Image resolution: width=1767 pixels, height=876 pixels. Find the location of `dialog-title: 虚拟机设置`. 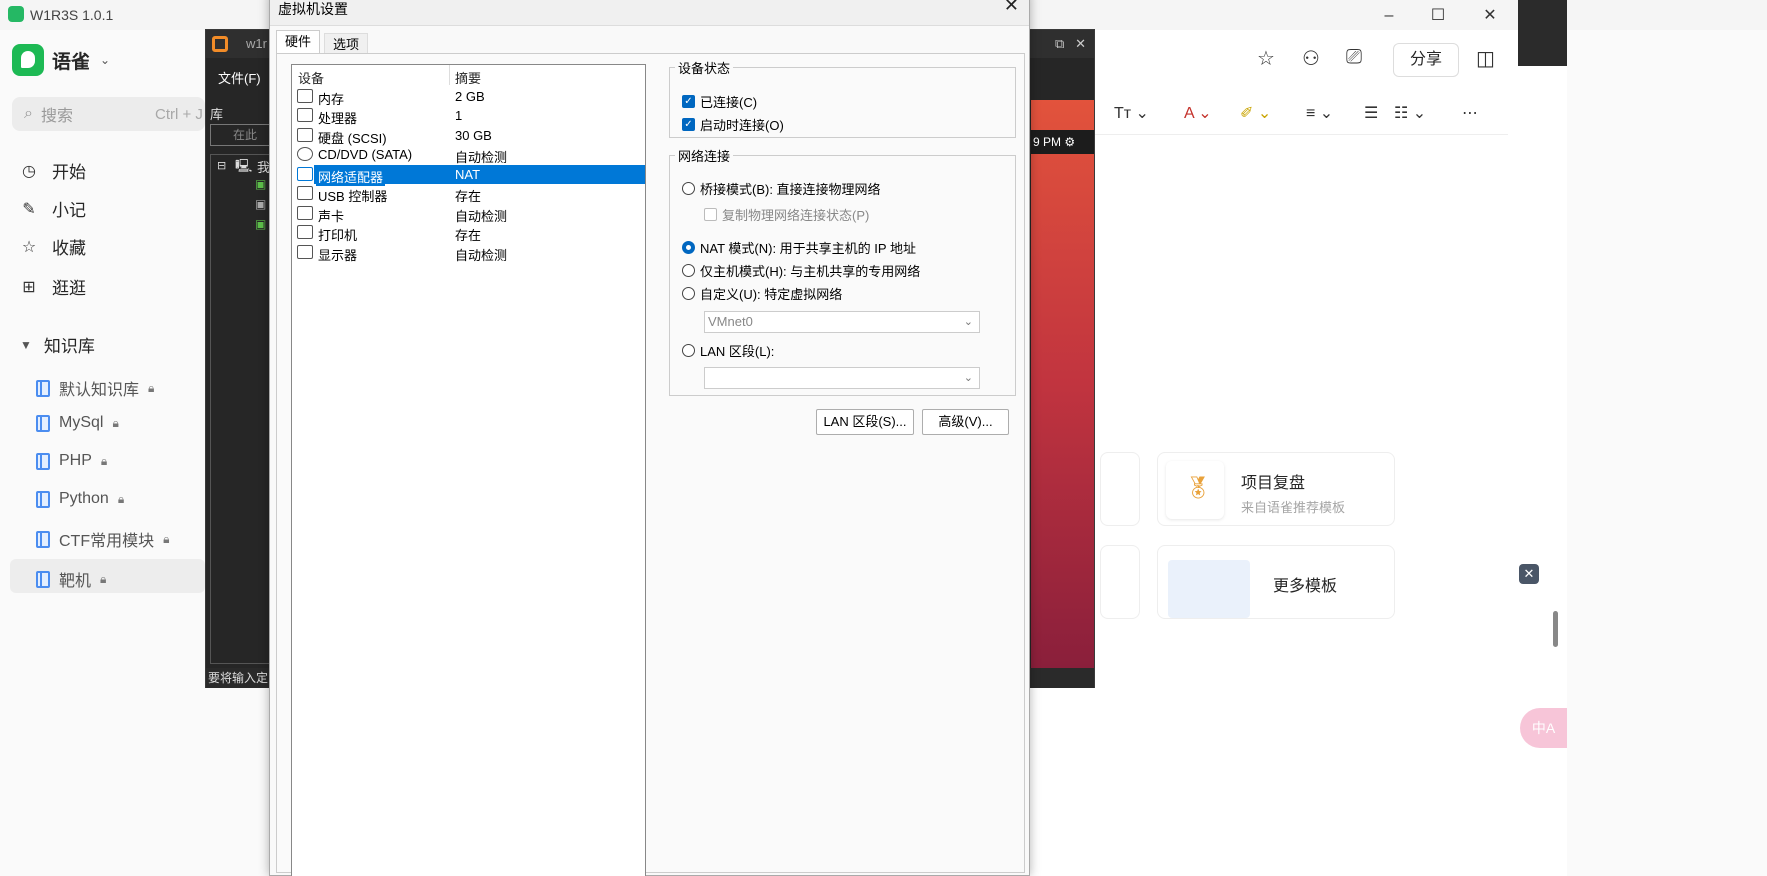

dialog-title: 虚拟机设置 is located at coordinates (313, 9).